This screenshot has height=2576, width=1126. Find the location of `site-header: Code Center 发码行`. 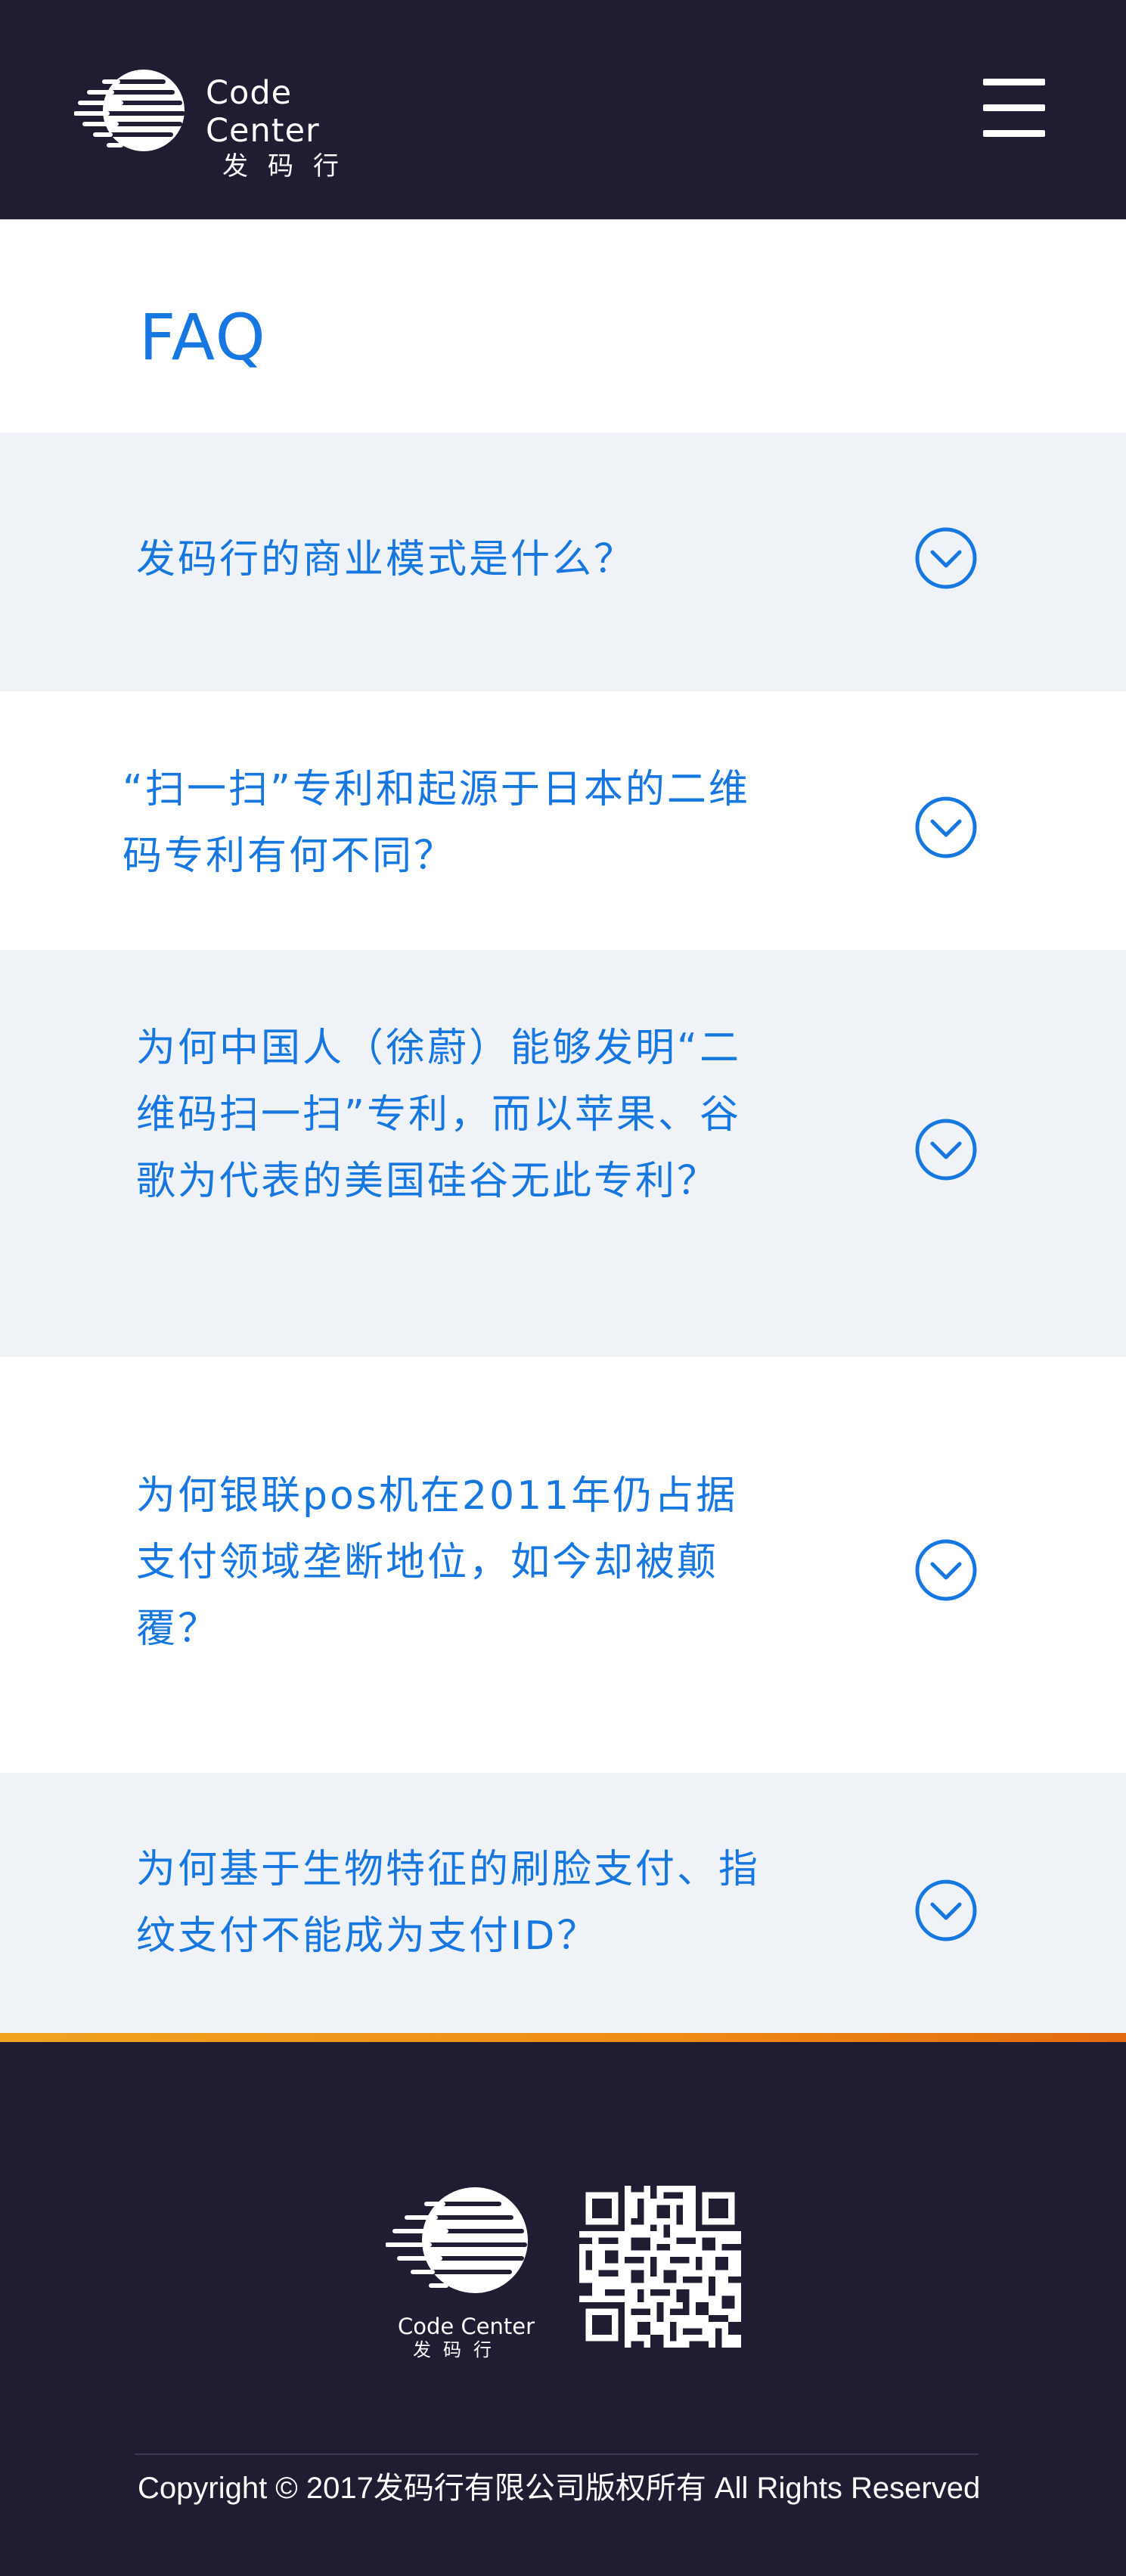

site-header: Code Center 发码行 is located at coordinates (563, 109).